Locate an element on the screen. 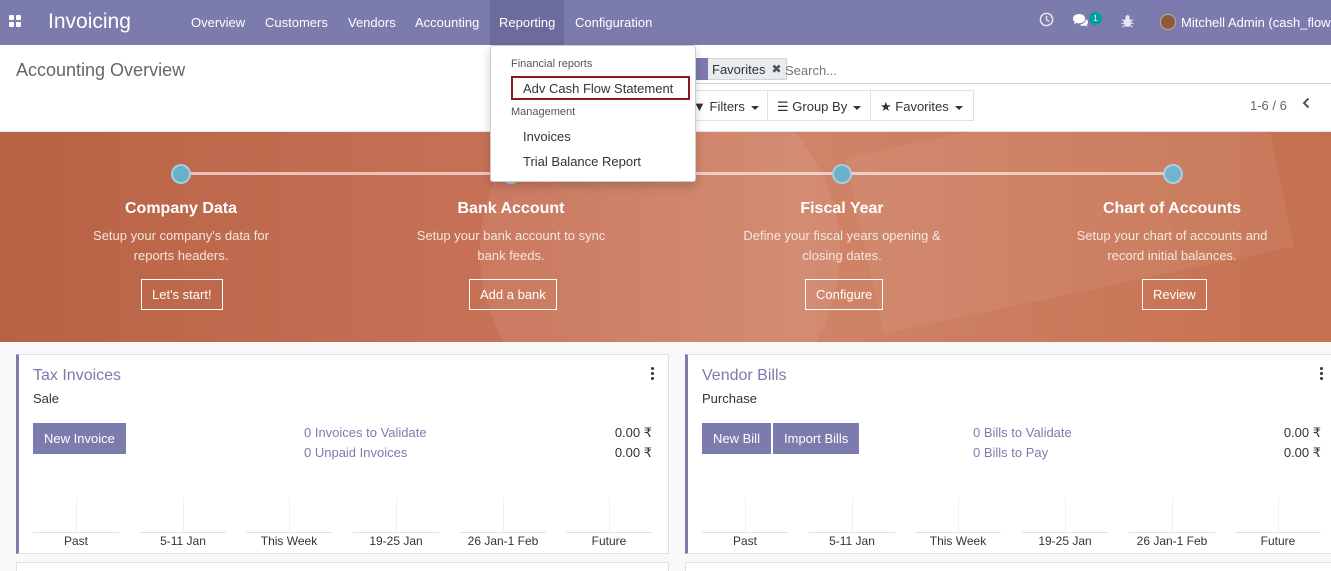  step-description-line: bank feeds. is located at coordinates (511, 255).